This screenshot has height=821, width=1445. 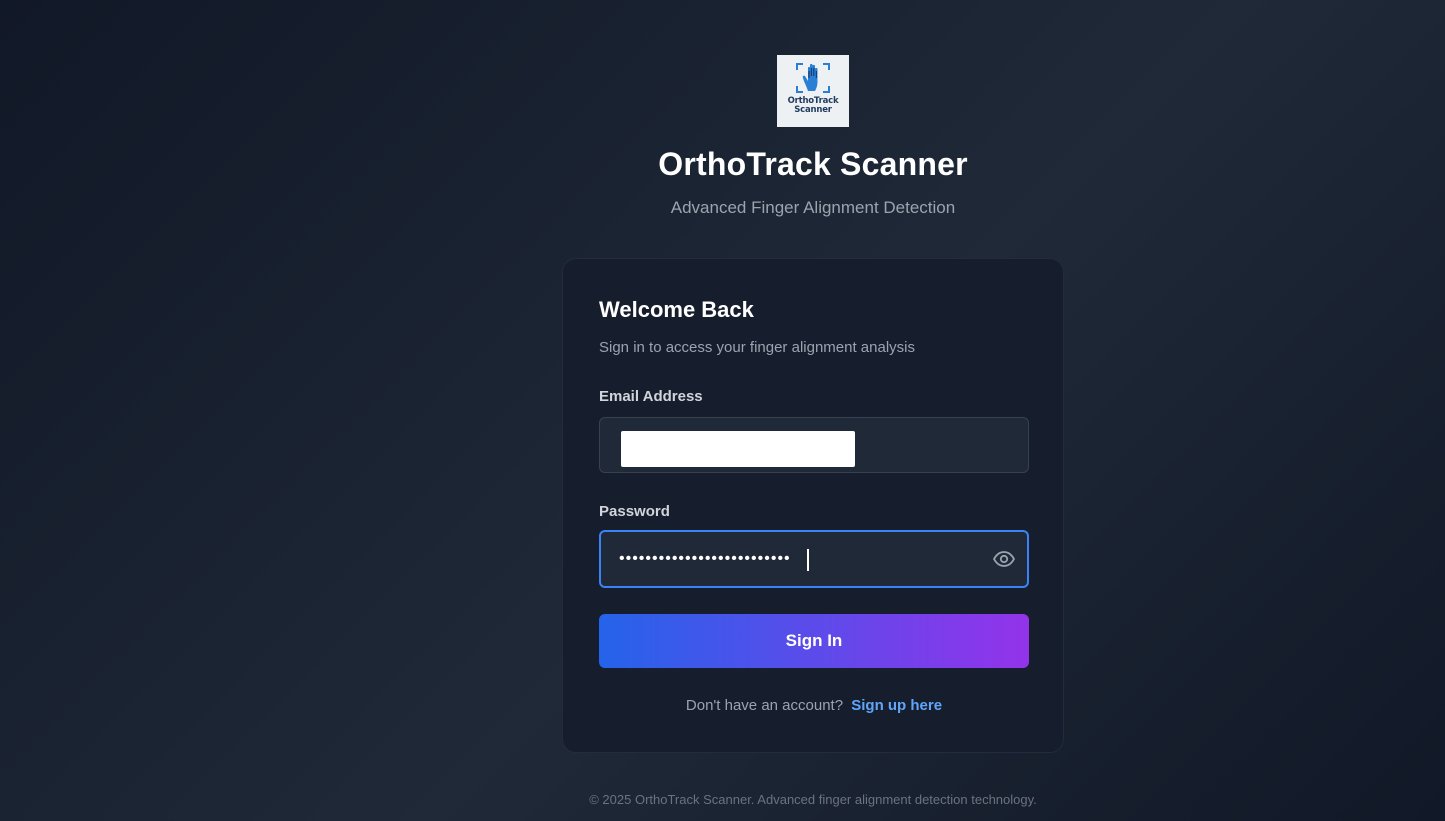 What do you see at coordinates (896, 705) in the screenshot?
I see `sign-up-link: Sign up here` at bounding box center [896, 705].